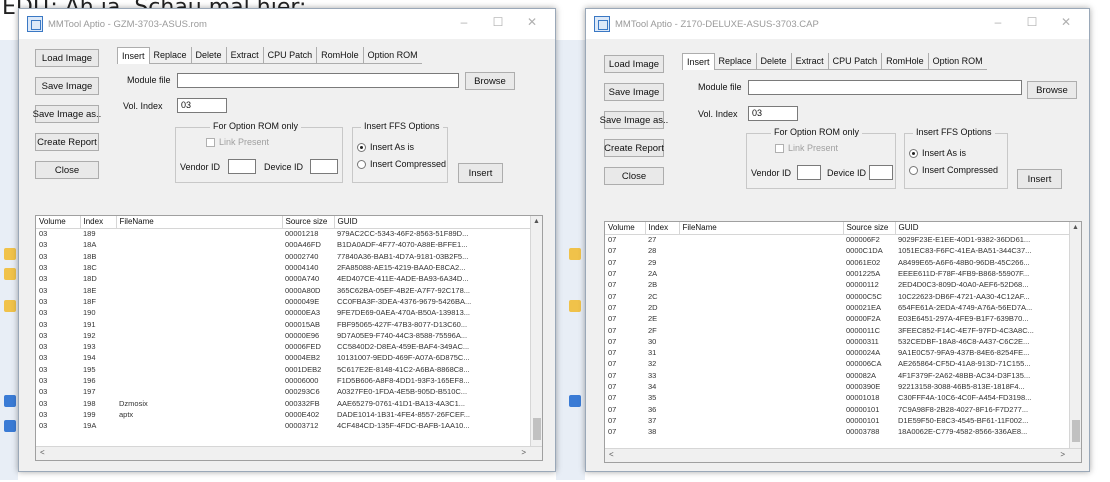 Image resolution: width=1110 pixels, height=482 pixels. Describe the element at coordinates (171, 55) in the screenshot. I see `tab-replace: Replace` at that location.